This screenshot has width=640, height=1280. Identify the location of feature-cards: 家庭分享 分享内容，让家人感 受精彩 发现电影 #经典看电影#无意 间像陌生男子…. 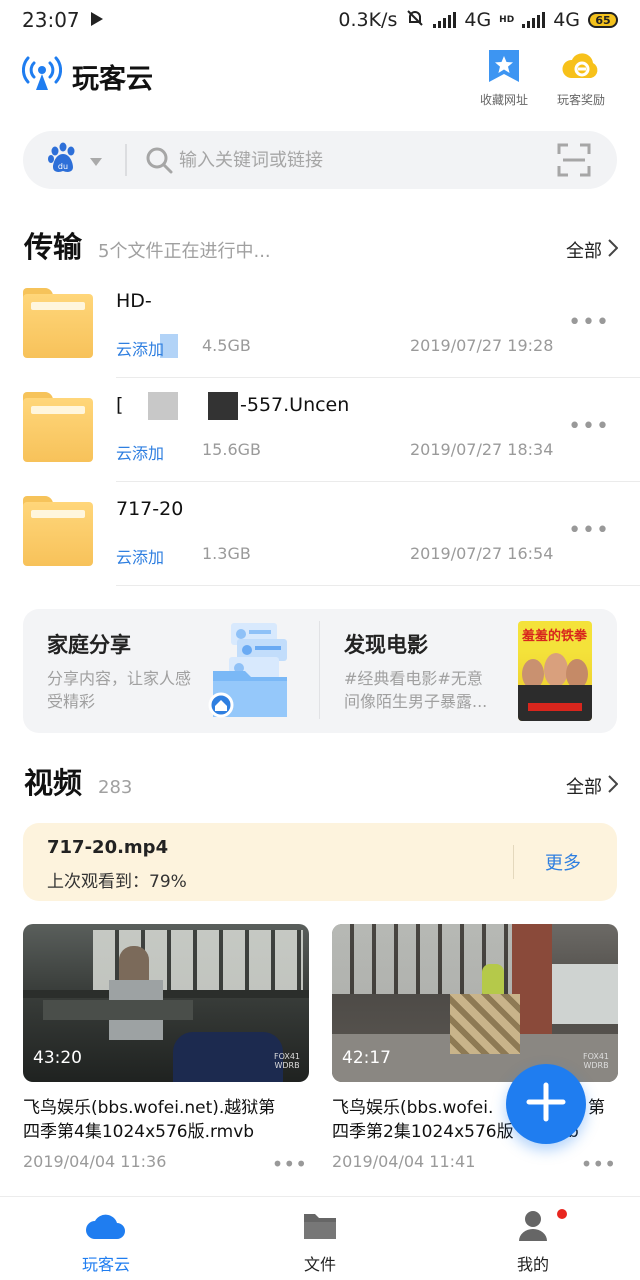
(320, 671).